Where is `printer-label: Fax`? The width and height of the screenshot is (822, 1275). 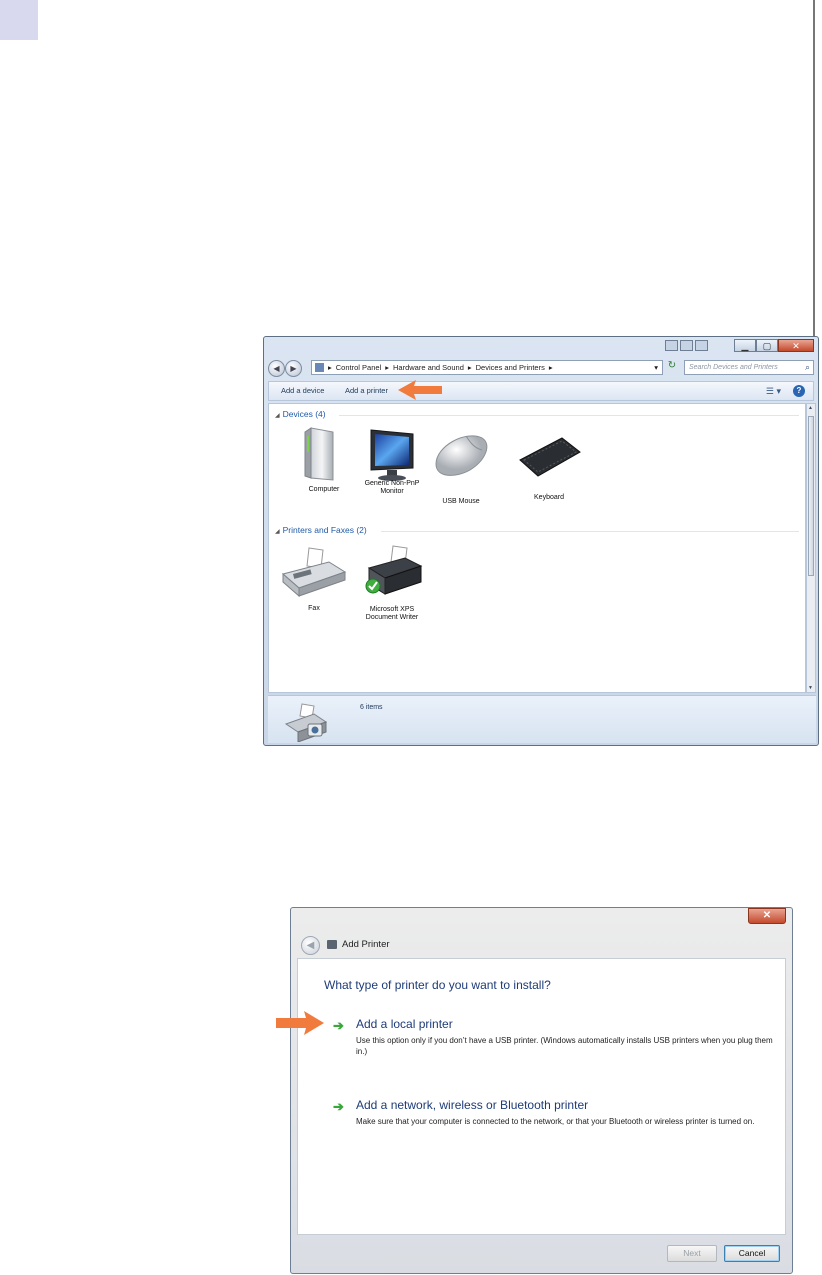
printer-label: Fax is located at coordinates (314, 608).